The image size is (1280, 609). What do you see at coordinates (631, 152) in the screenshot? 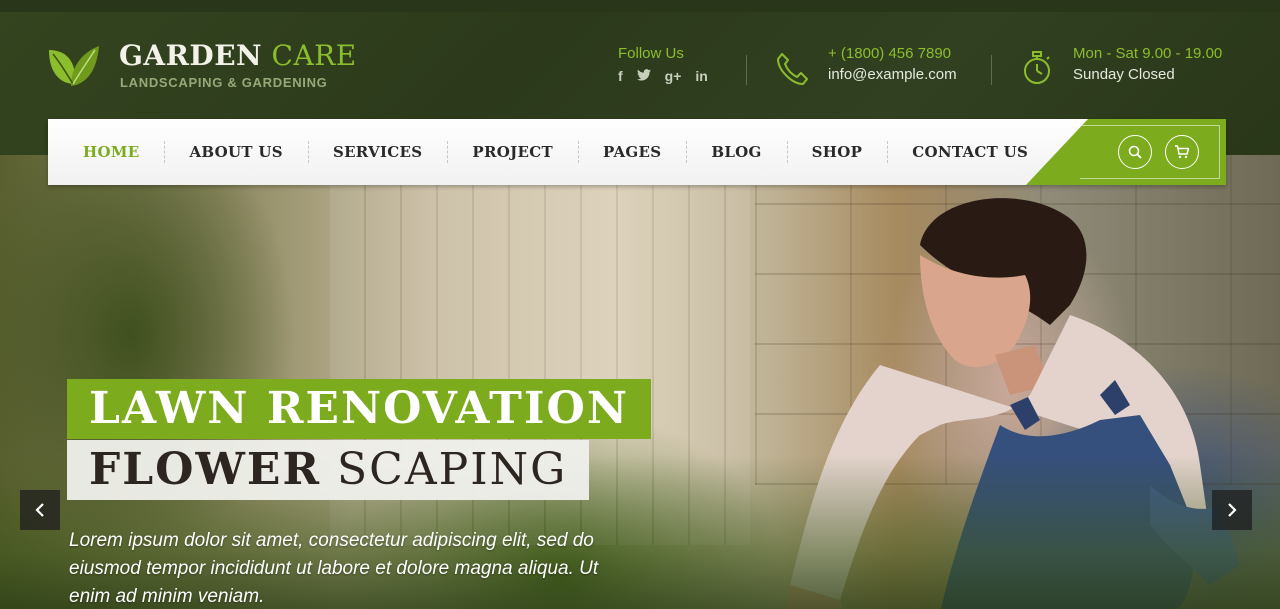
I see `nav-item-pages: PAGES` at bounding box center [631, 152].